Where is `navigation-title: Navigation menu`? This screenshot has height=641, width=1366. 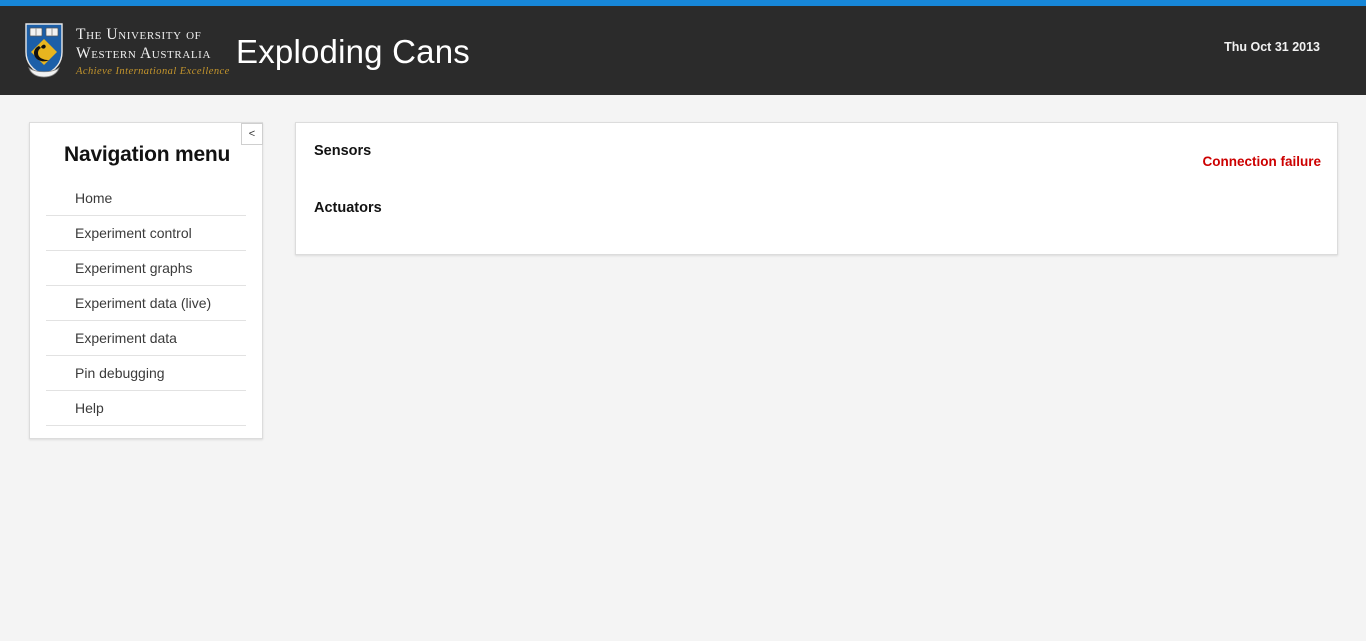 navigation-title: Navigation menu is located at coordinates (147, 154).